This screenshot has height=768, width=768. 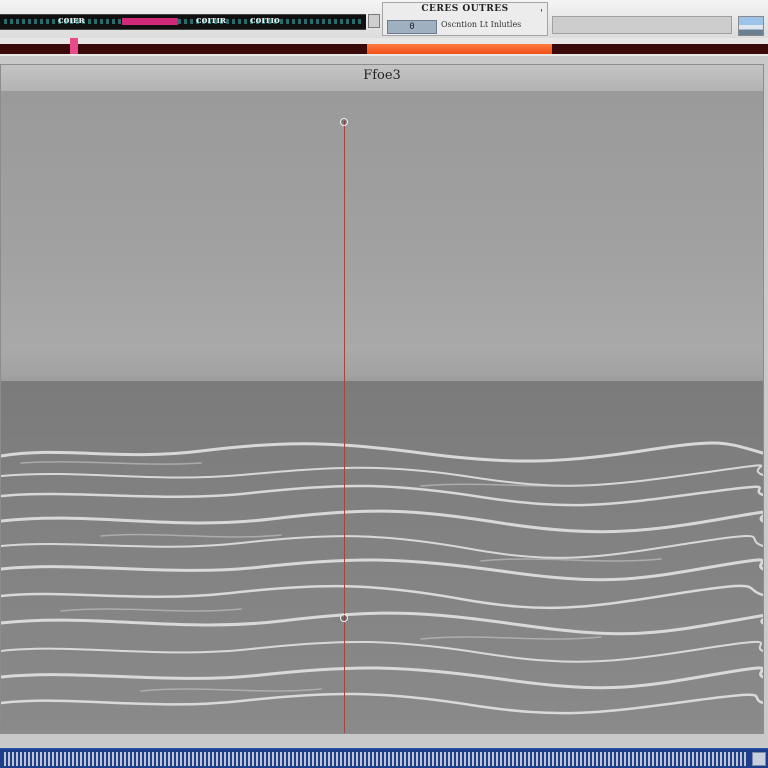 I want to click on timeline-clip-highlight, so click(x=150, y=21).